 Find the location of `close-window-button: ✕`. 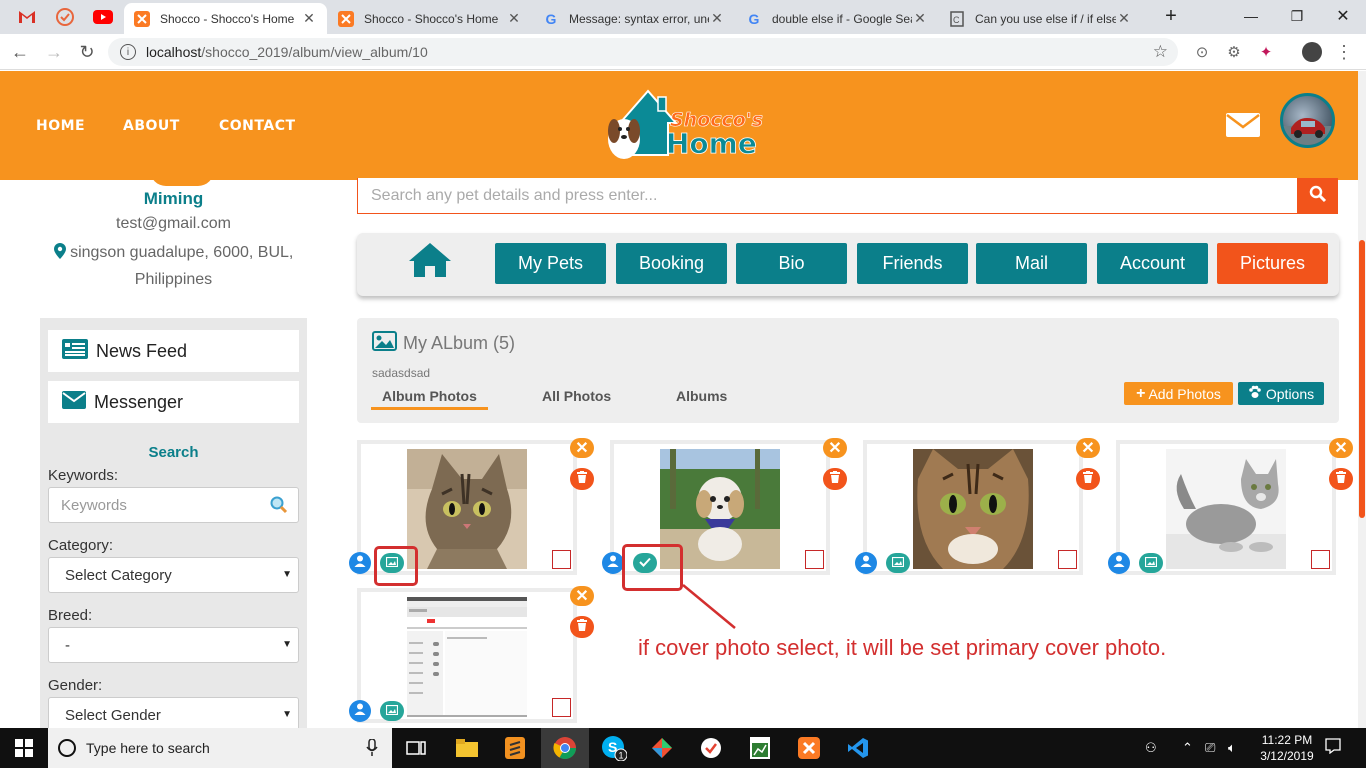

close-window-button: ✕ is located at coordinates (1343, 16).